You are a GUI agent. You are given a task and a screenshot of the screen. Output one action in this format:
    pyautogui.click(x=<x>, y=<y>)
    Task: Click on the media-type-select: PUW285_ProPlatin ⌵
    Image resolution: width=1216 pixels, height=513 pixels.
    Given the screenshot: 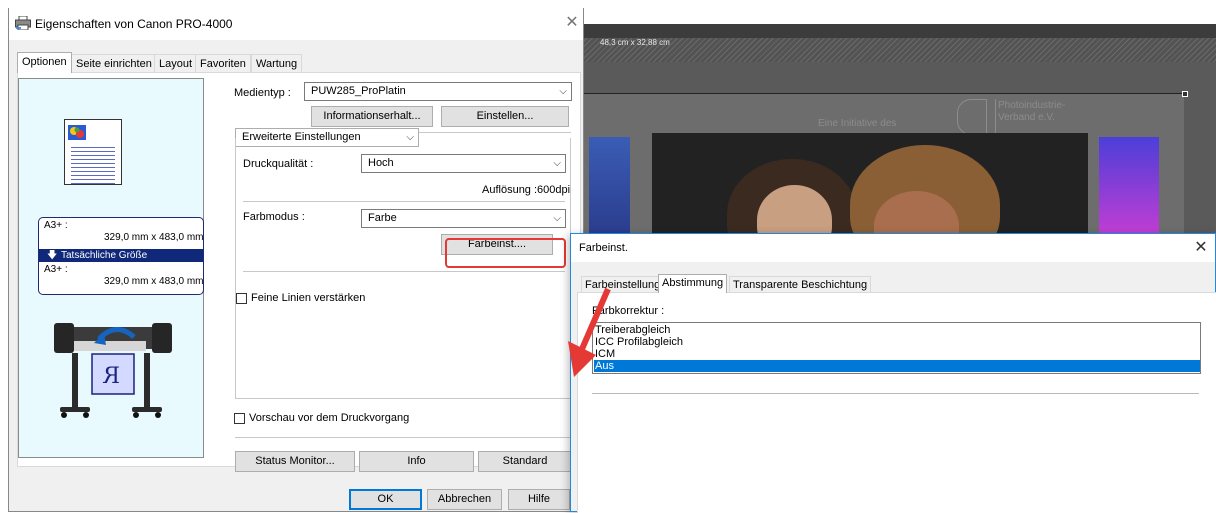 What is the action you would take?
    pyautogui.click(x=438, y=91)
    